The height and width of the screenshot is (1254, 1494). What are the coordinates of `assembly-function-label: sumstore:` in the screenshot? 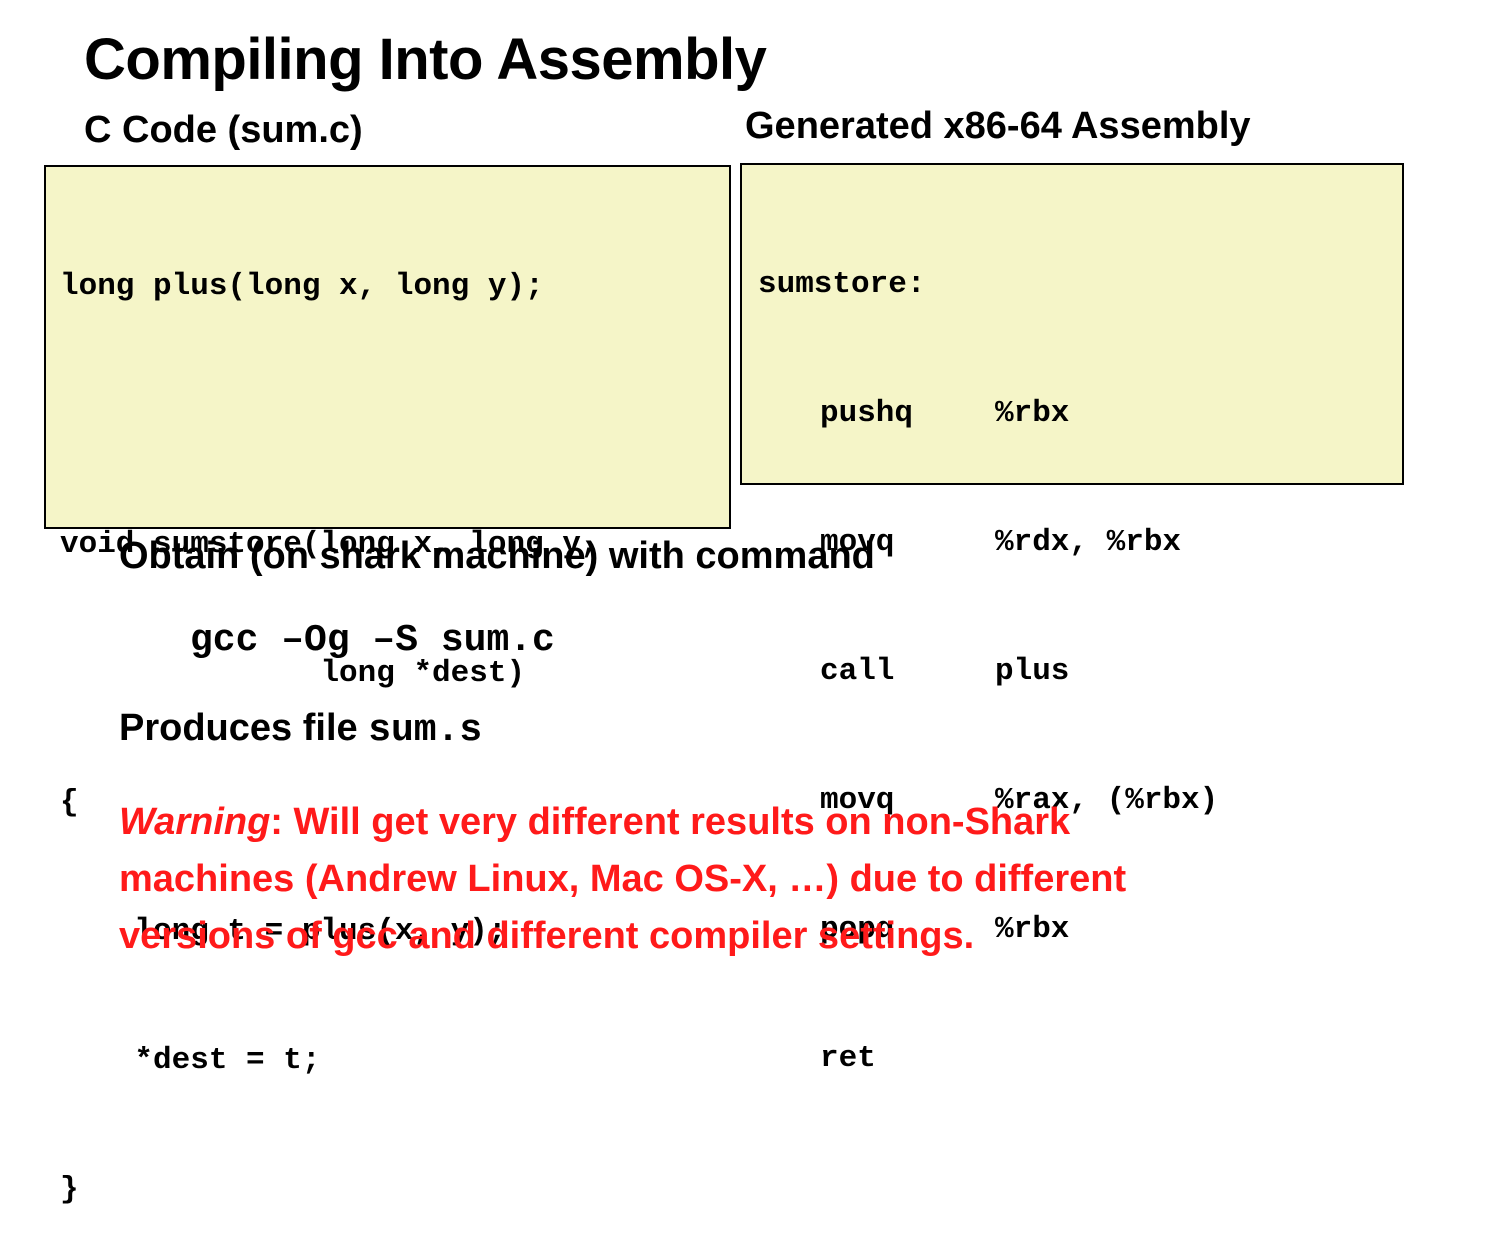 It's located at (842, 284).